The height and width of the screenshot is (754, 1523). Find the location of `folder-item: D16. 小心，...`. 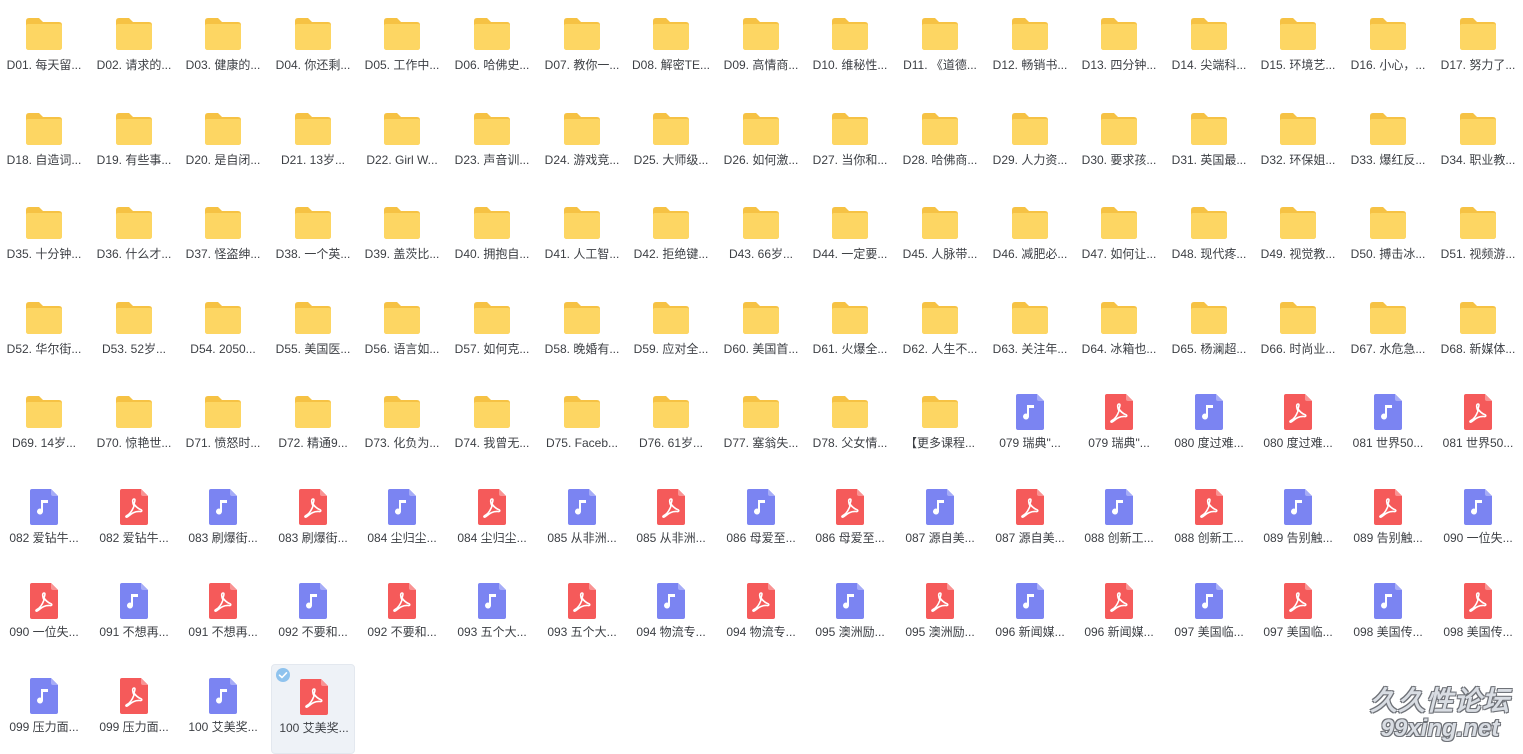

folder-item: D16. 小心，... is located at coordinates (1388, 47).